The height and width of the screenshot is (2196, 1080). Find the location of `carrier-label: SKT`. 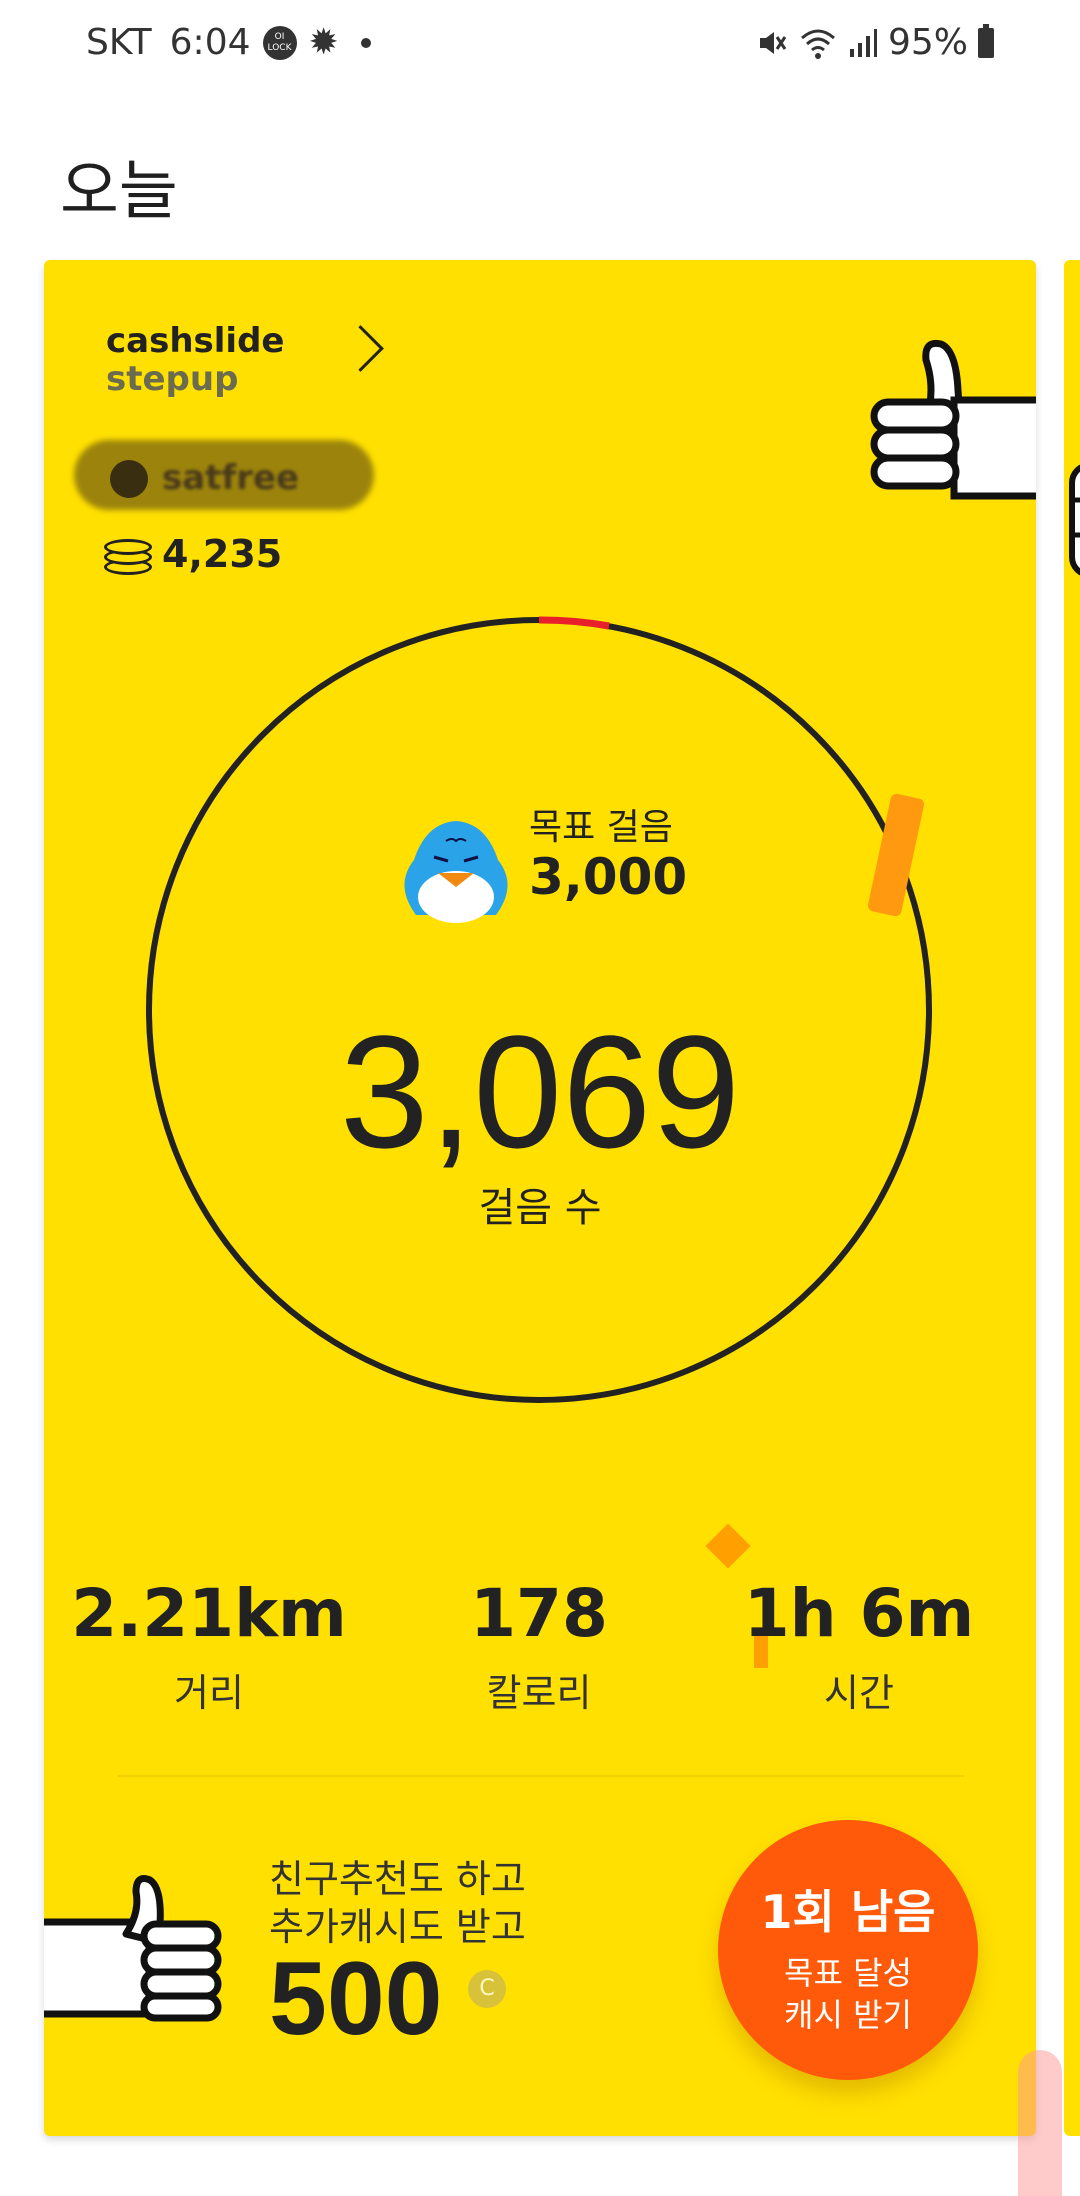

carrier-label: SKT is located at coordinates (119, 42).